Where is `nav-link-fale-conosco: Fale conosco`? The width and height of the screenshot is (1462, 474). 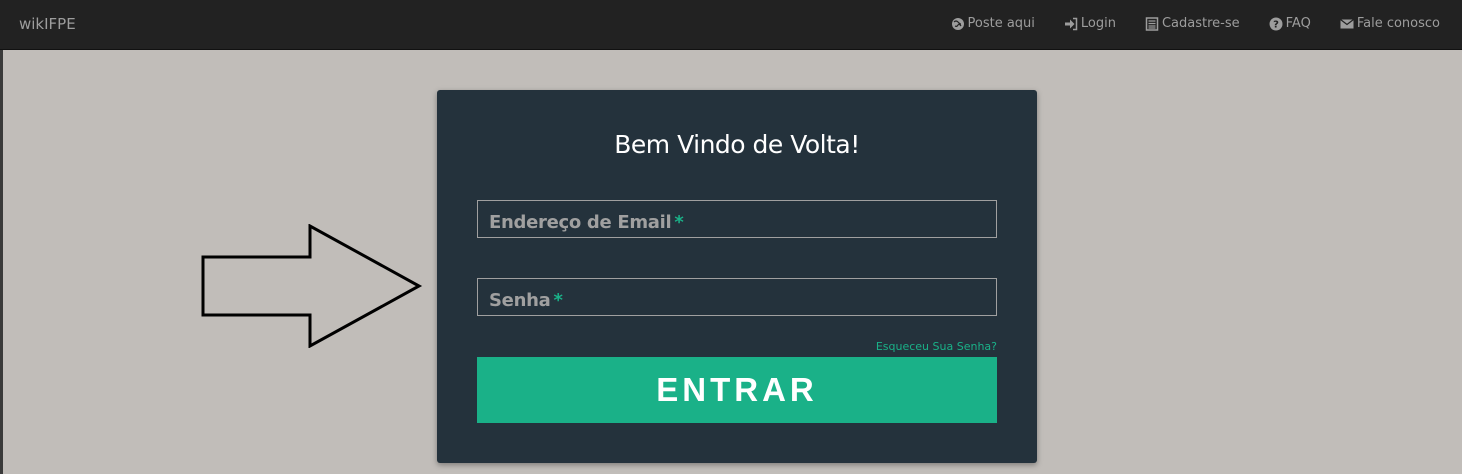 nav-link-fale-conosco: Fale conosco is located at coordinates (1389, 24).